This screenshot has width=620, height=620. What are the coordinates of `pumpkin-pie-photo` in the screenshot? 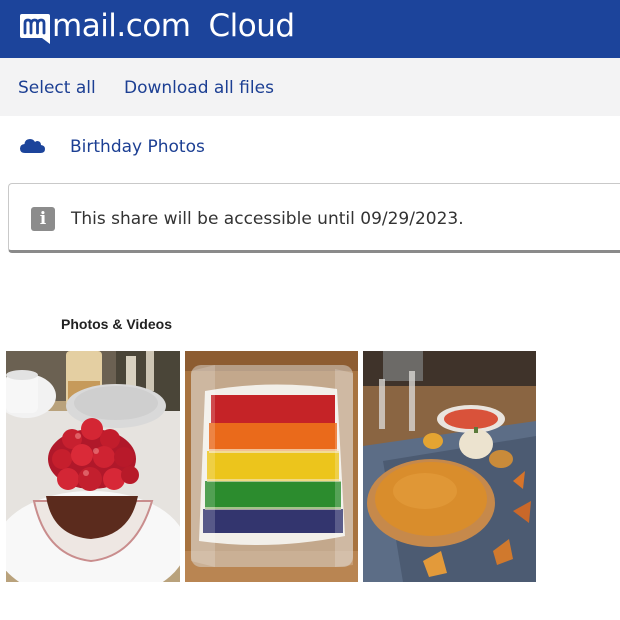 It's located at (449, 466).